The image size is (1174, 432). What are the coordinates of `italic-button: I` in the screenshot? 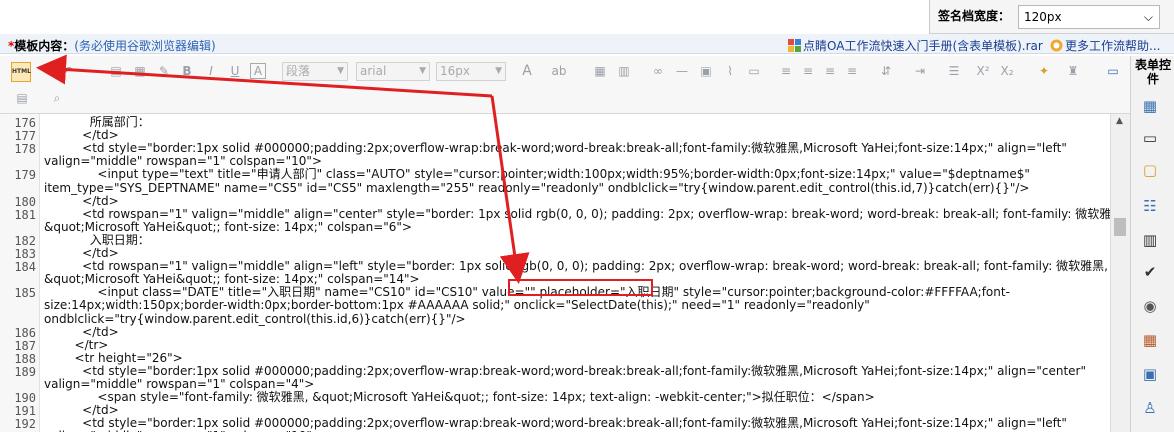 It's located at (211, 71).